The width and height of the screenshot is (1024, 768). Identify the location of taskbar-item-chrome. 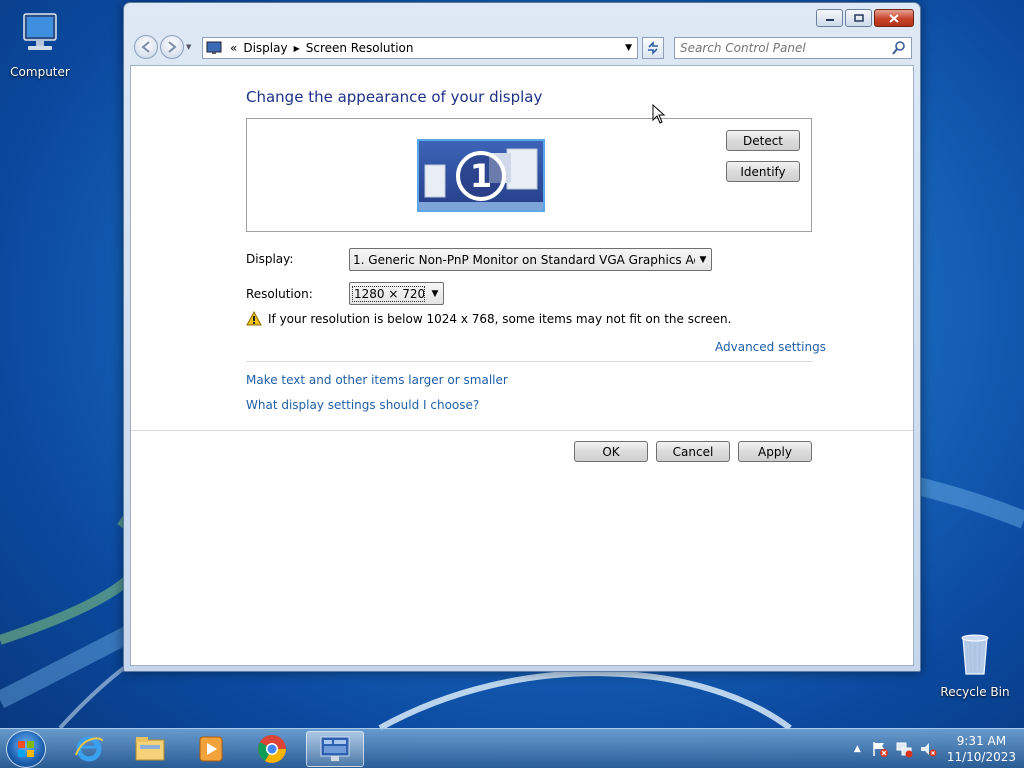
(272, 749).